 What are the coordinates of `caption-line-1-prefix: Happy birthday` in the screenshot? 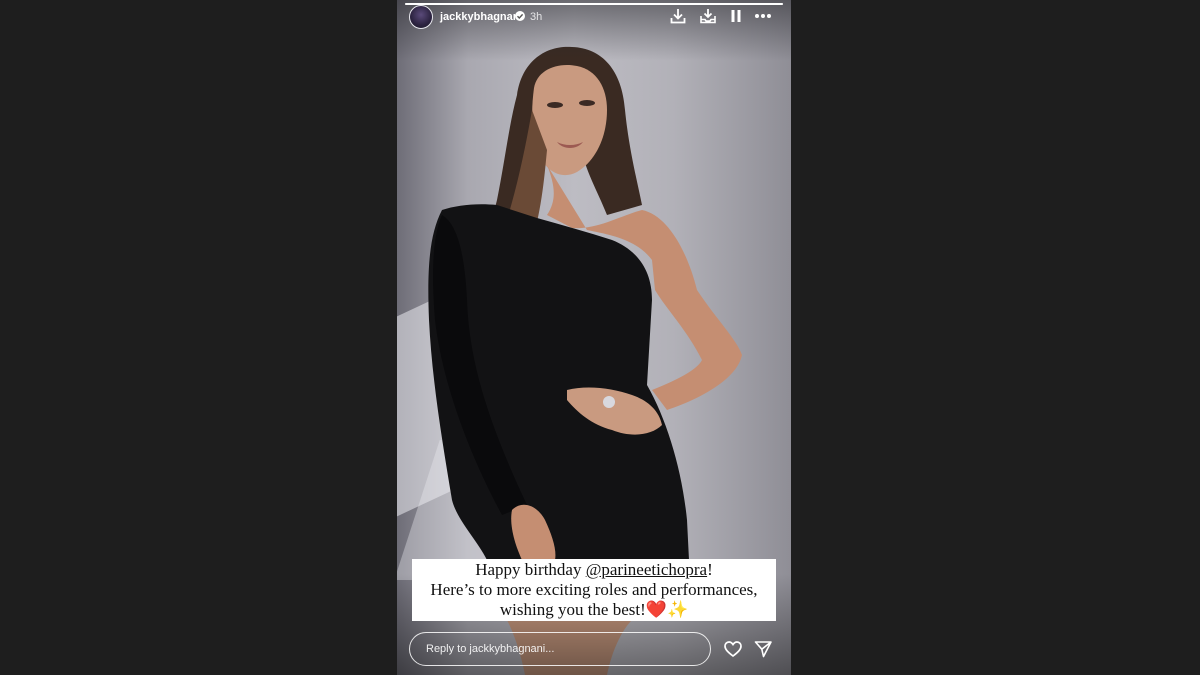 It's located at (530, 569).